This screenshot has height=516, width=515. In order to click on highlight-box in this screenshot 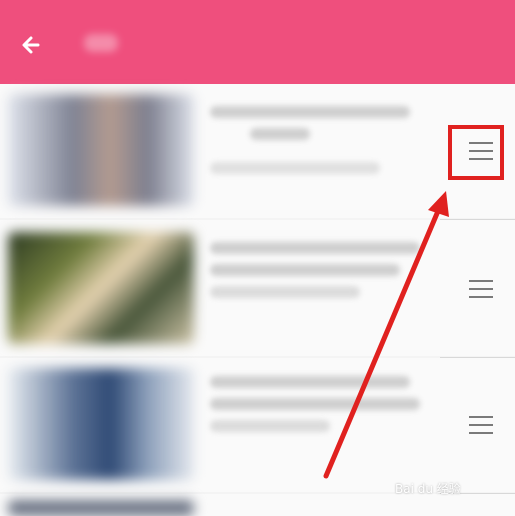, I will do `click(476, 152)`.